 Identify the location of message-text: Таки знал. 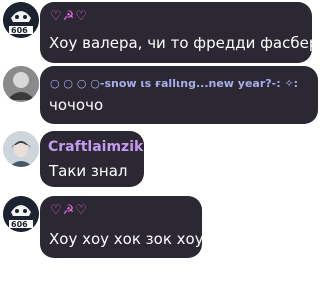
(88, 171).